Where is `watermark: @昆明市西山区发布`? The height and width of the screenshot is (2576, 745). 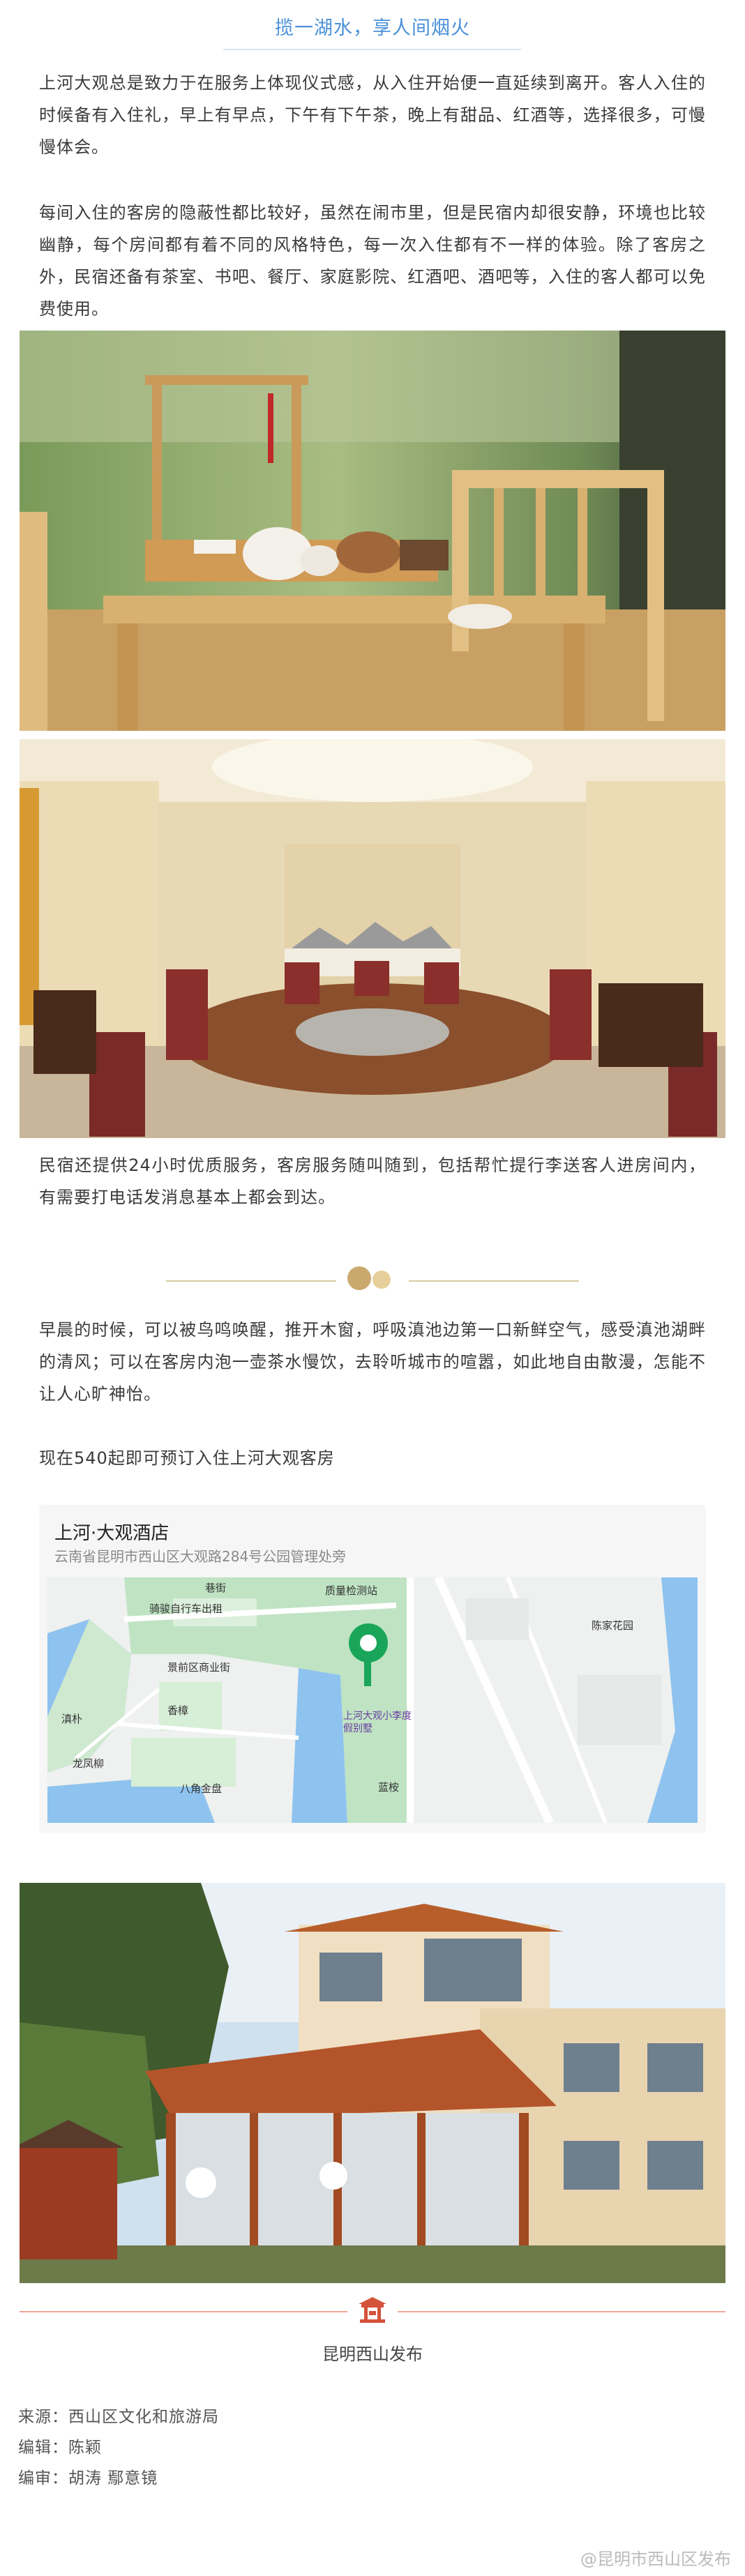
watermark: @昆明市西山区发布 is located at coordinates (655, 2559).